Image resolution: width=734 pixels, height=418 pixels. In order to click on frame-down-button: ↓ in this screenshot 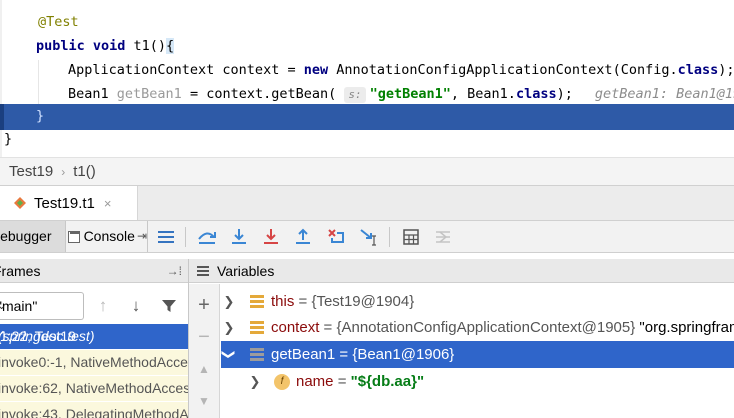, I will do `click(136, 306)`.